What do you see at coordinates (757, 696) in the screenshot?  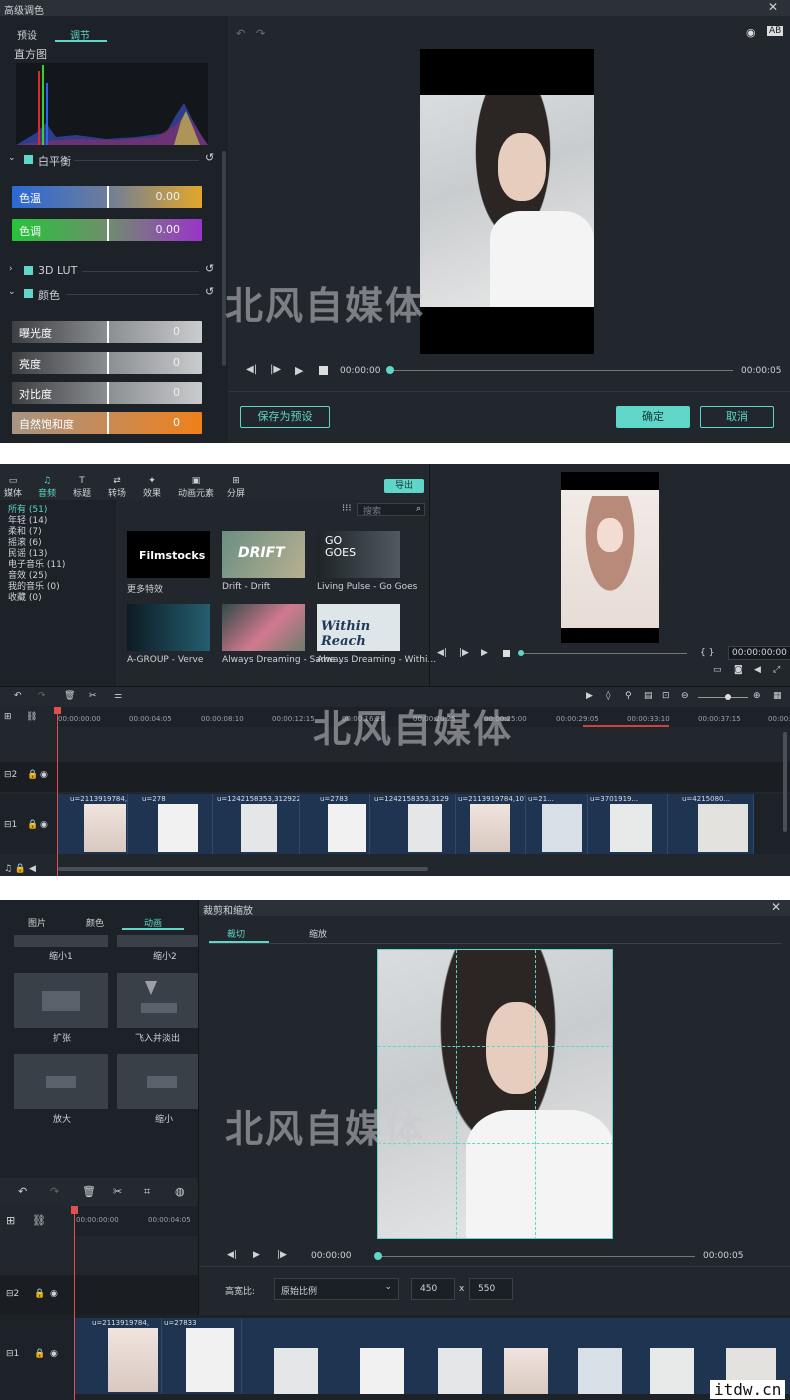 I see `zoom-in-icon: ⊕` at bounding box center [757, 696].